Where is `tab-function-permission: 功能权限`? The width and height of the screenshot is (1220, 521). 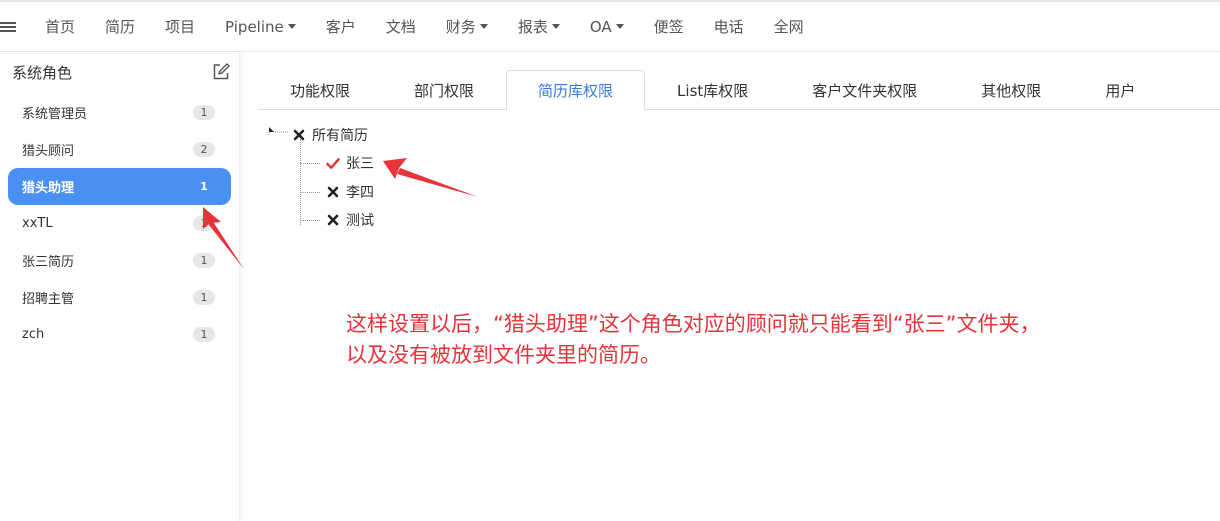 tab-function-permission: 功能权限 is located at coordinates (320, 90).